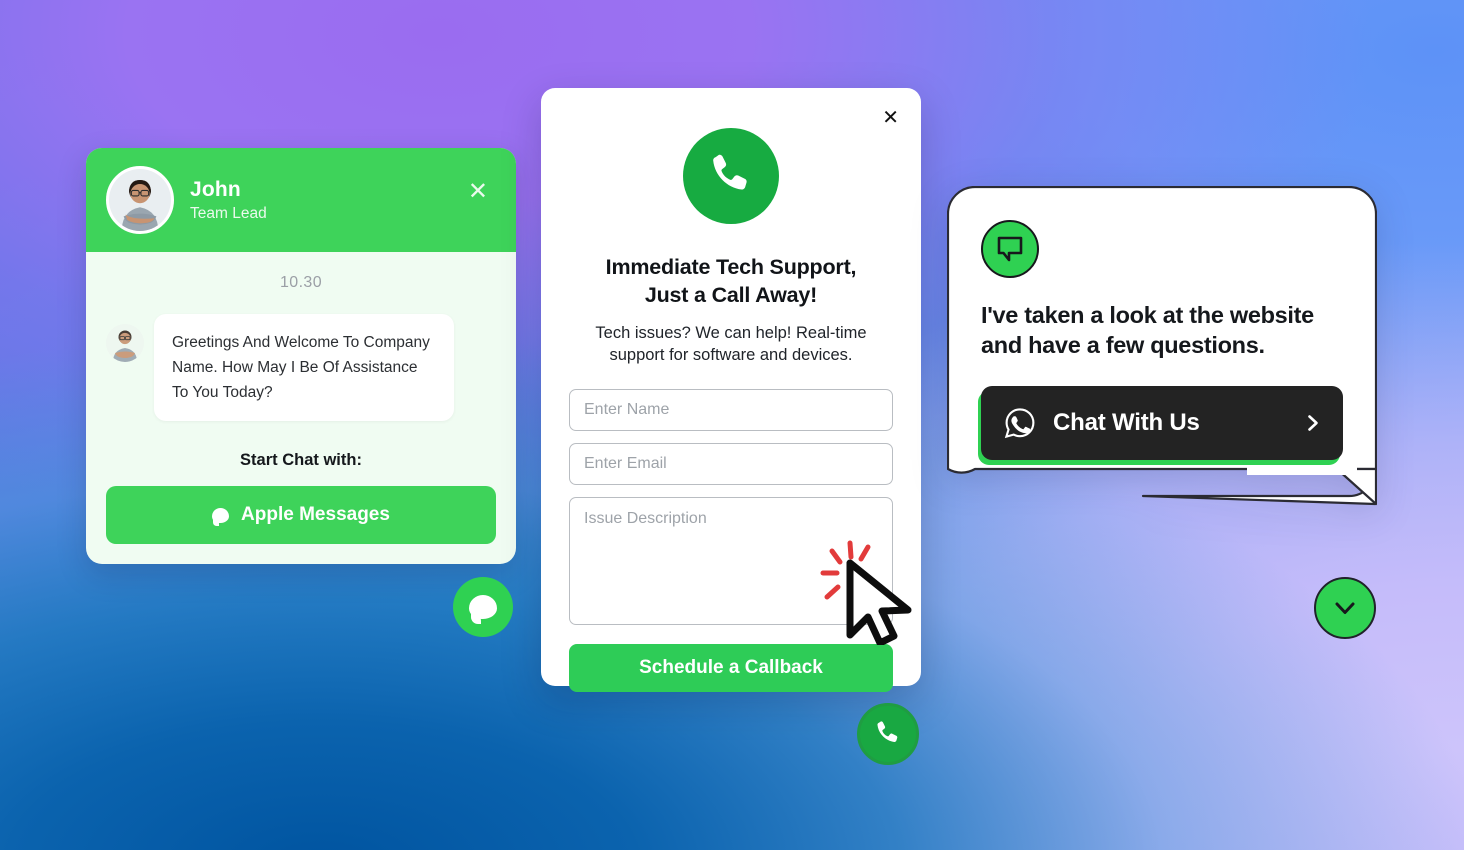  Describe the element at coordinates (1123, 345) in the screenshot. I see `speech-bubble-text-line-2: and have a few questions.` at that location.